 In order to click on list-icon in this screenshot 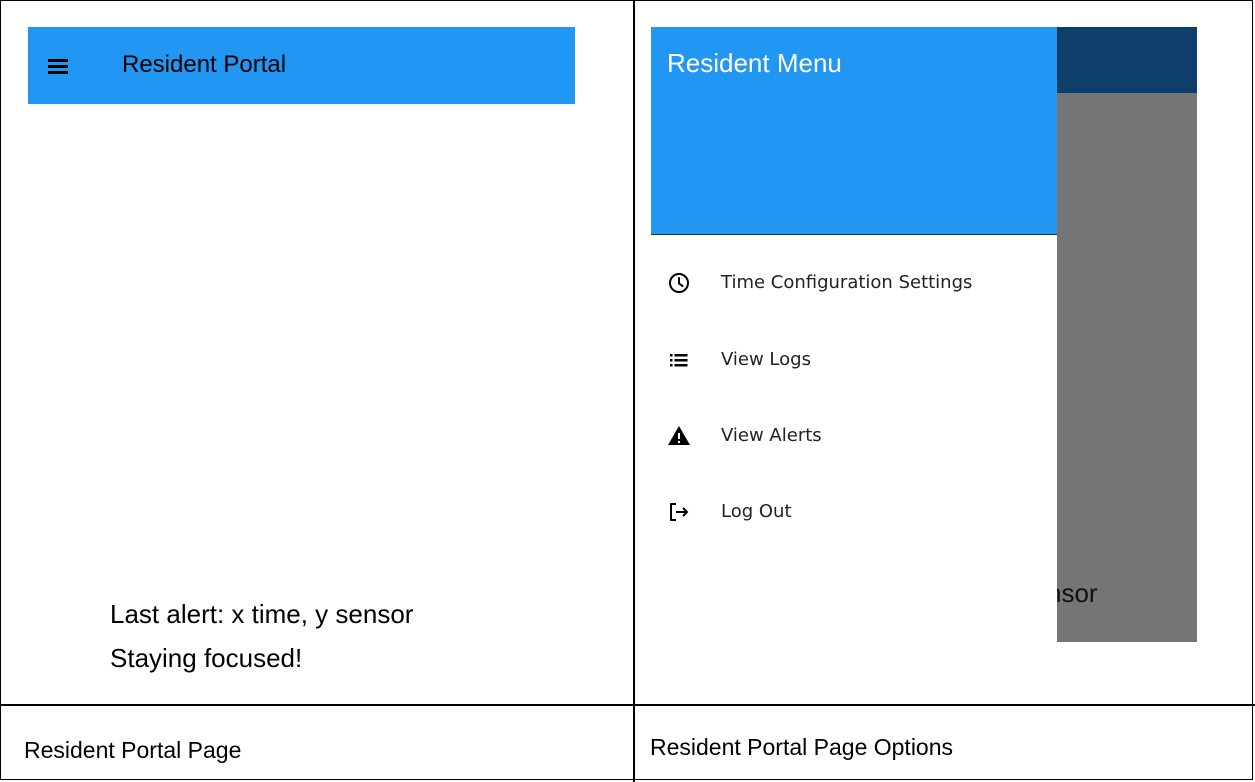, I will do `click(679, 360)`.